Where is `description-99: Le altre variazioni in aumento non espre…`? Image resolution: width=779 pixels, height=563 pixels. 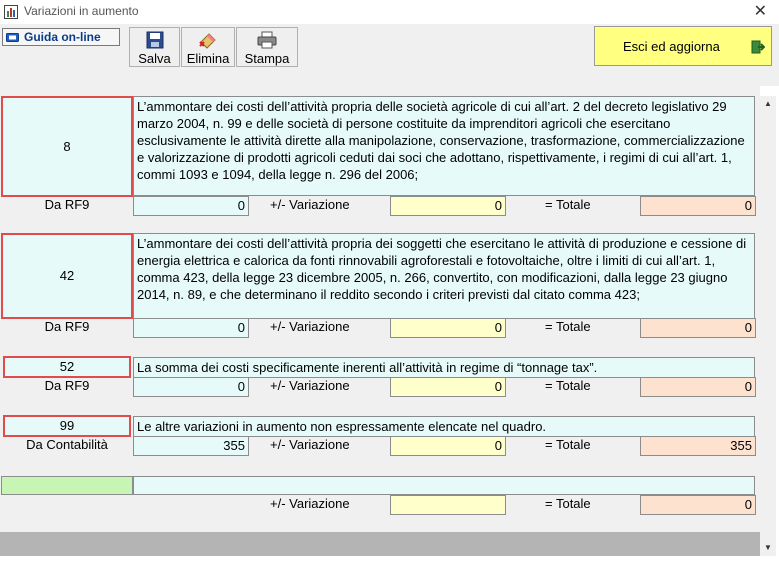
description-99: Le altre variazioni in aumento non espre… is located at coordinates (444, 426).